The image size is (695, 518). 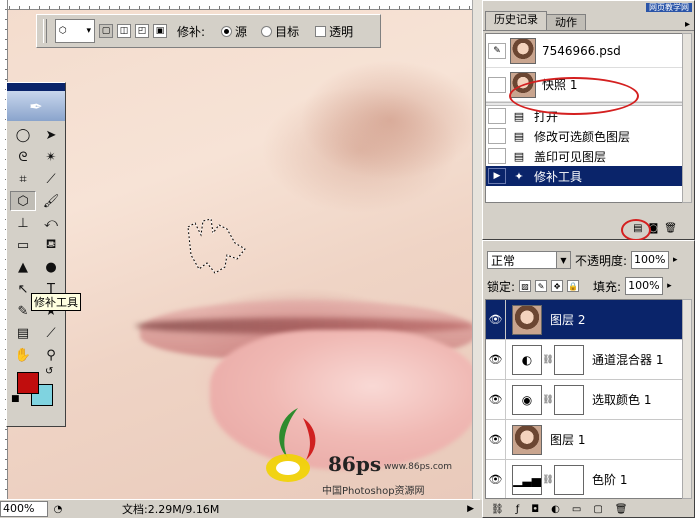 I want to click on layers-scrollbar, so click(x=687, y=399).